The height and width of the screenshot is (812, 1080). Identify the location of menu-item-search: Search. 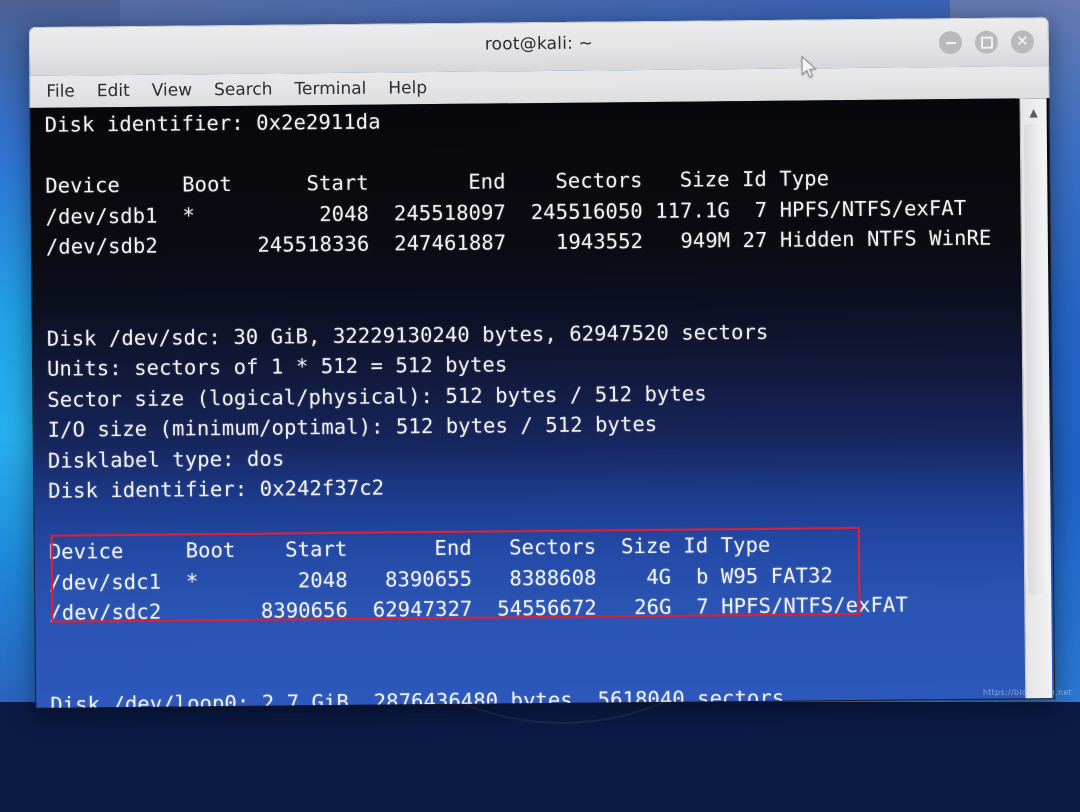
(243, 90).